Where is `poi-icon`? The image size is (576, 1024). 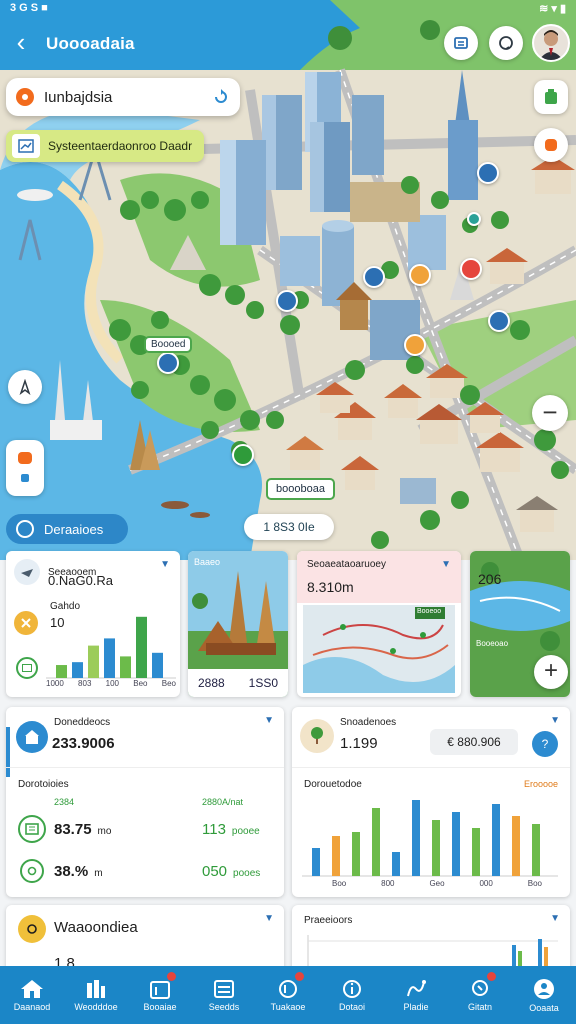 poi-icon is located at coordinates (551, 145).